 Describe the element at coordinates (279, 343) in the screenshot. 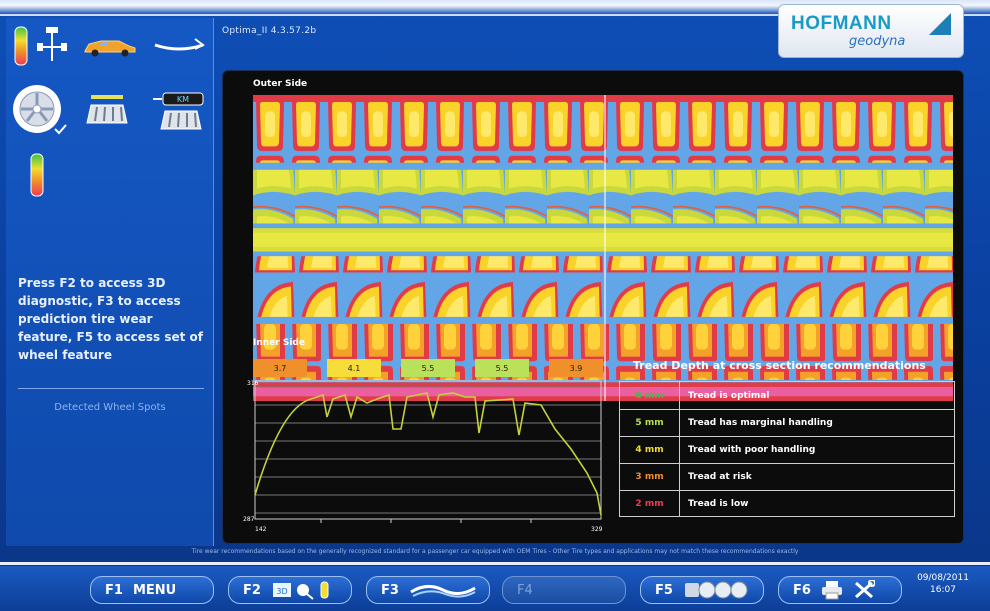

I see `inner-side-label: Inner Side` at that location.